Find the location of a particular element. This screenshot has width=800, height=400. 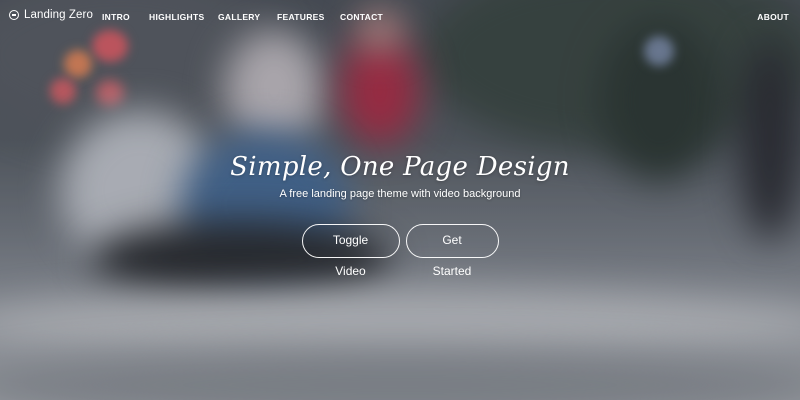

nav-link-about: ABOUT is located at coordinates (773, 17).